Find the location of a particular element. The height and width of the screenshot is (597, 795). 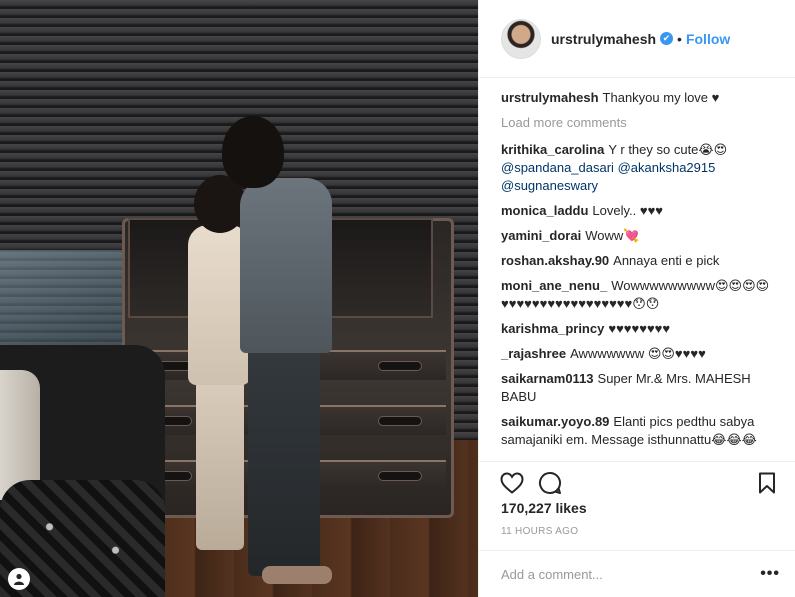

comment-input is located at coordinates (631, 574).